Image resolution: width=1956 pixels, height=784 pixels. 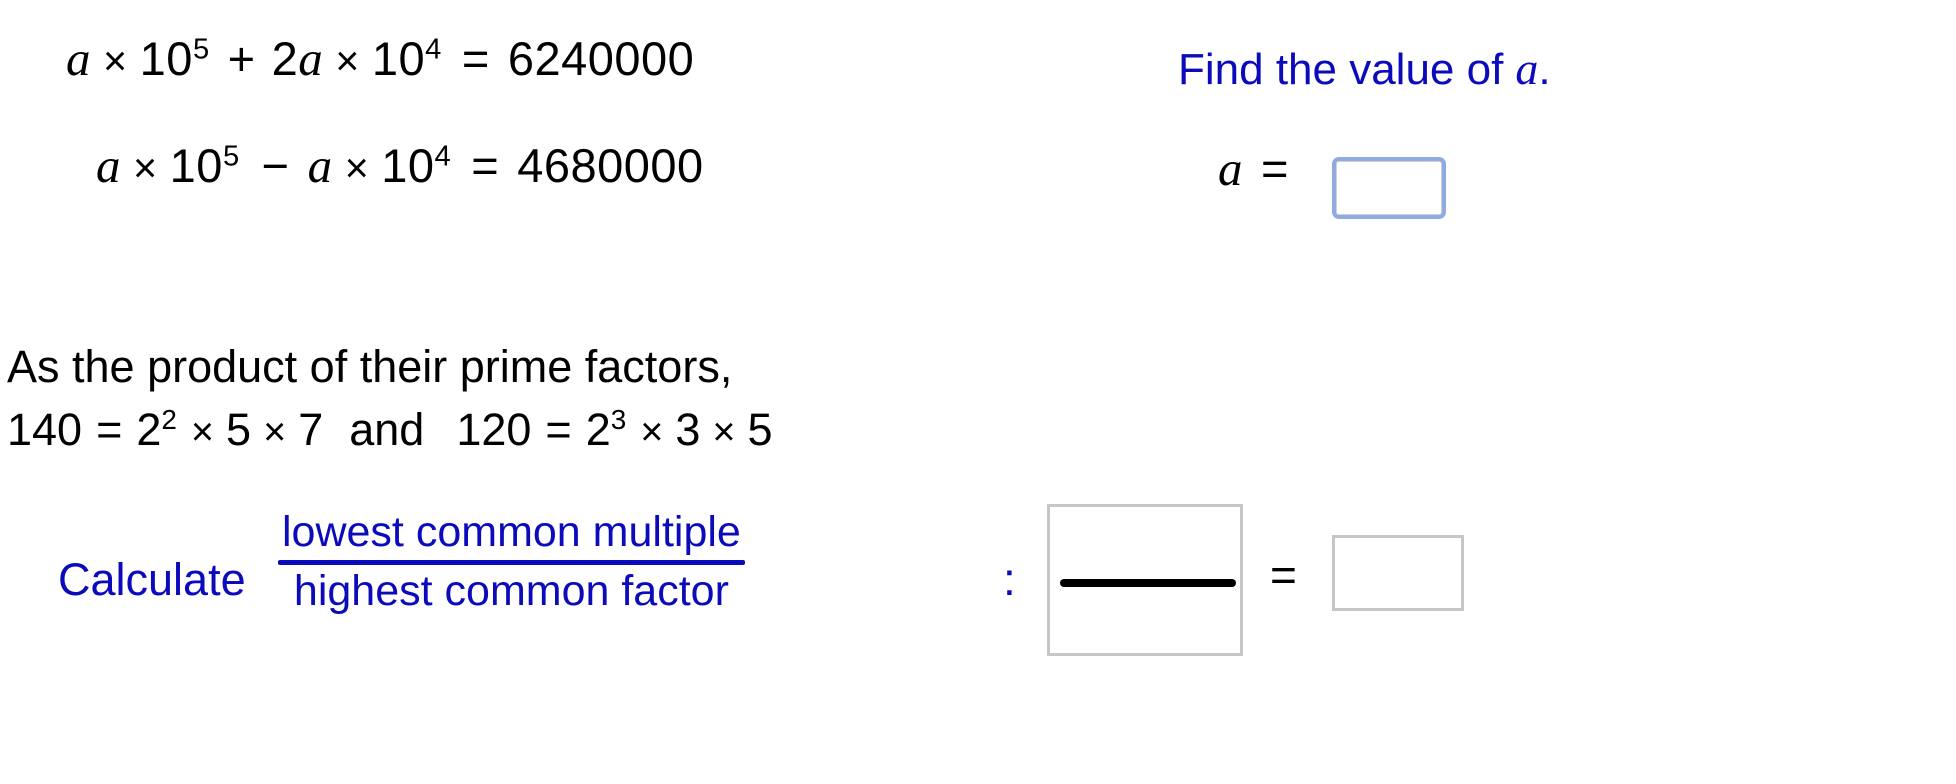 I want to click on equation2-exponent-2: 4, so click(x=443, y=156).